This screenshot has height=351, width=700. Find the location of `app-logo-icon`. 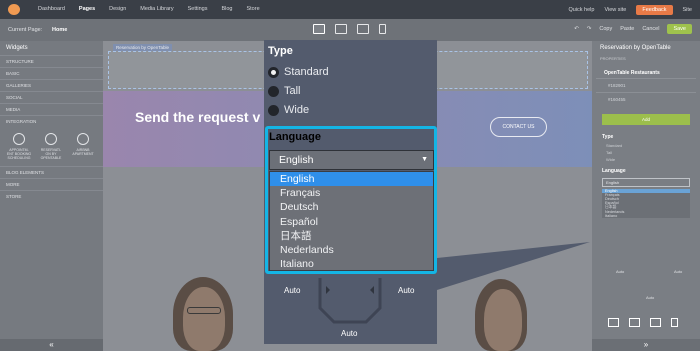

app-logo-icon is located at coordinates (14, 9).